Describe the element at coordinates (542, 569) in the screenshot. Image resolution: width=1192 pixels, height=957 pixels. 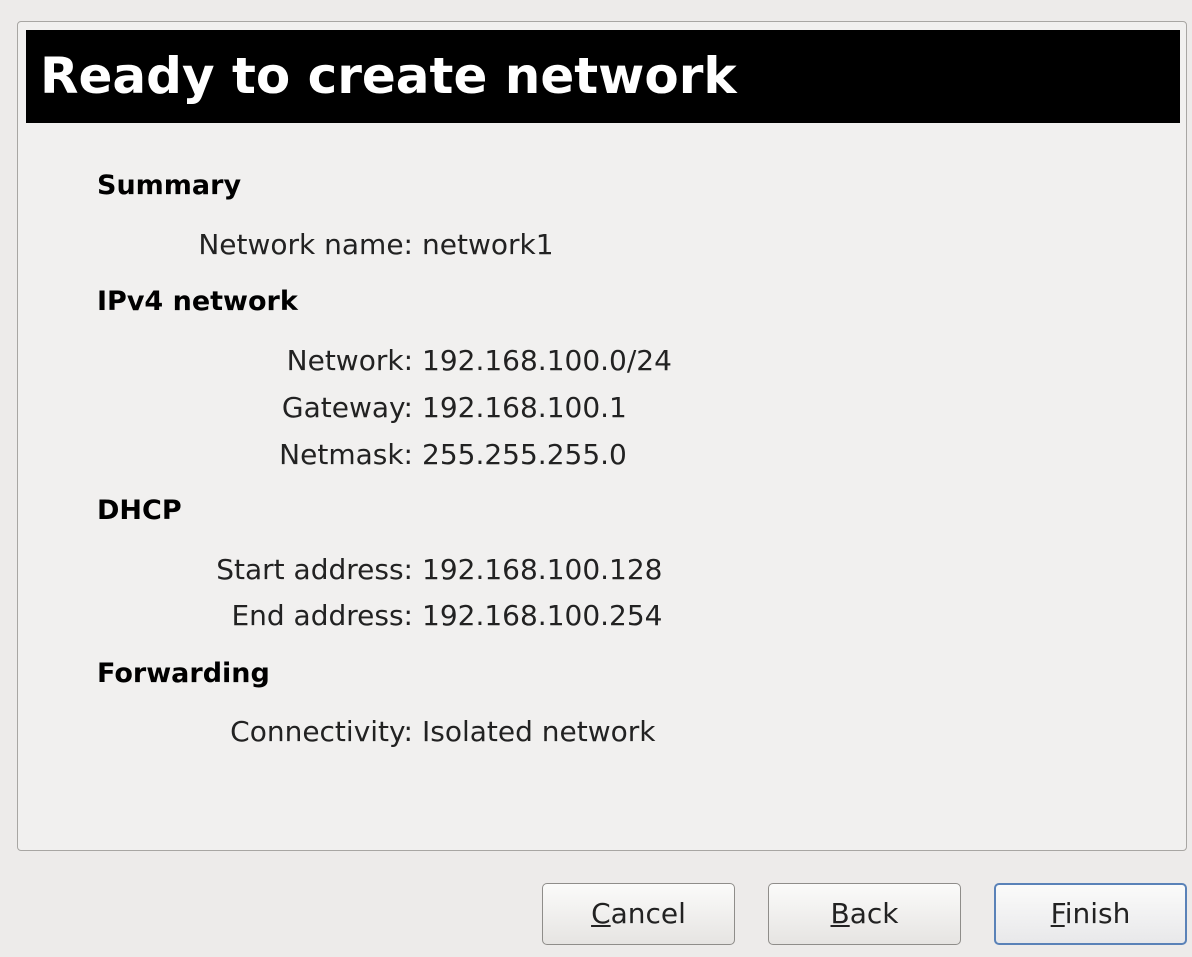
I see `dhcp-start-value: 192.168.100.128` at that location.